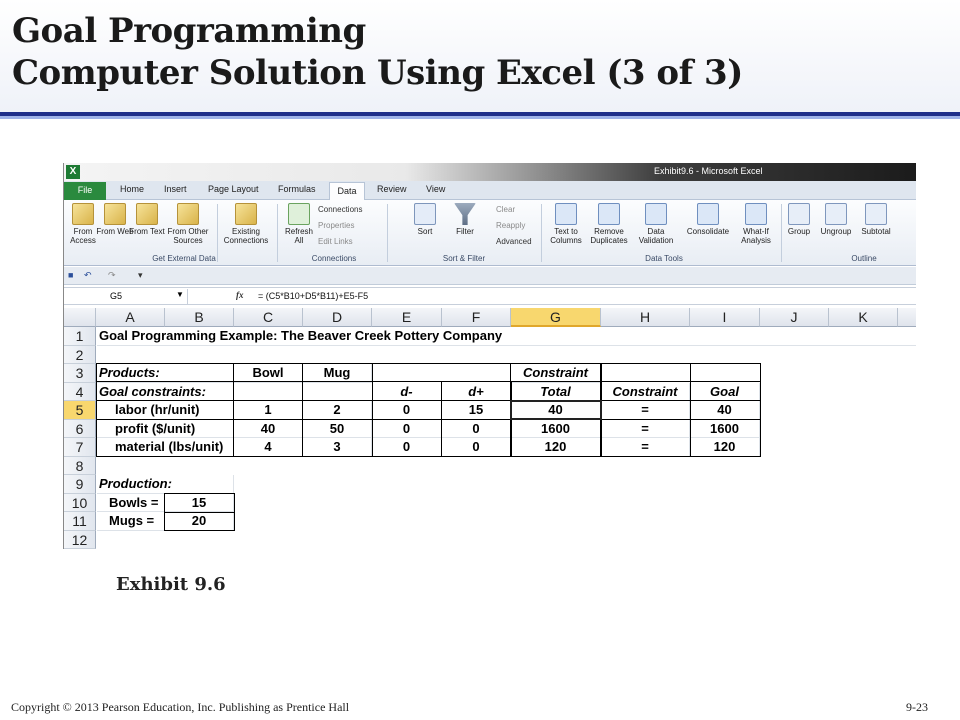  Describe the element at coordinates (756, 224) in the screenshot. I see `what-if-analysis-button: What-If Analysis` at that location.